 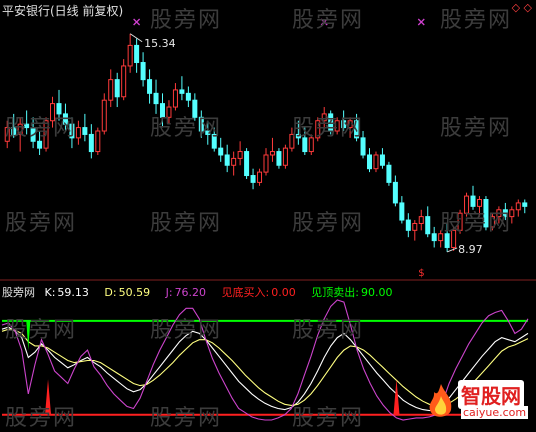 I want to click on k-label: K:, so click(x=50, y=292).